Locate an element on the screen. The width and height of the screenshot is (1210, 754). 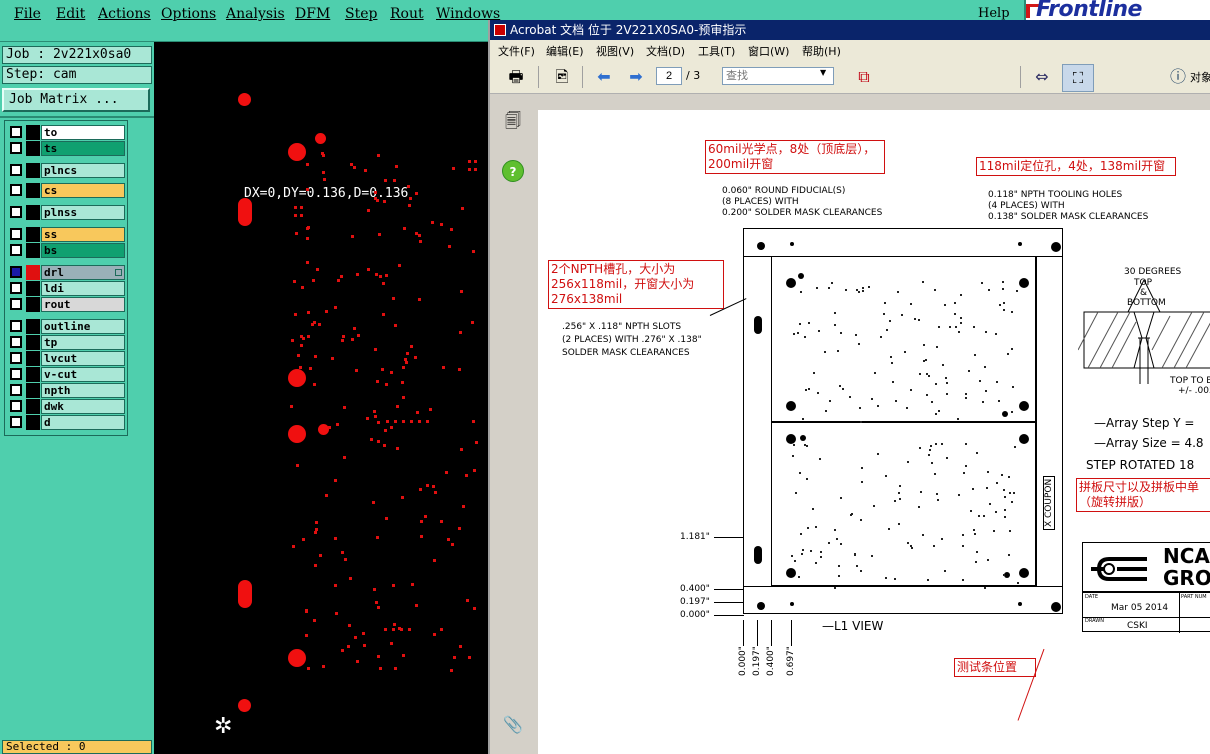
layer-row-to: to is located at coordinates (66, 132).